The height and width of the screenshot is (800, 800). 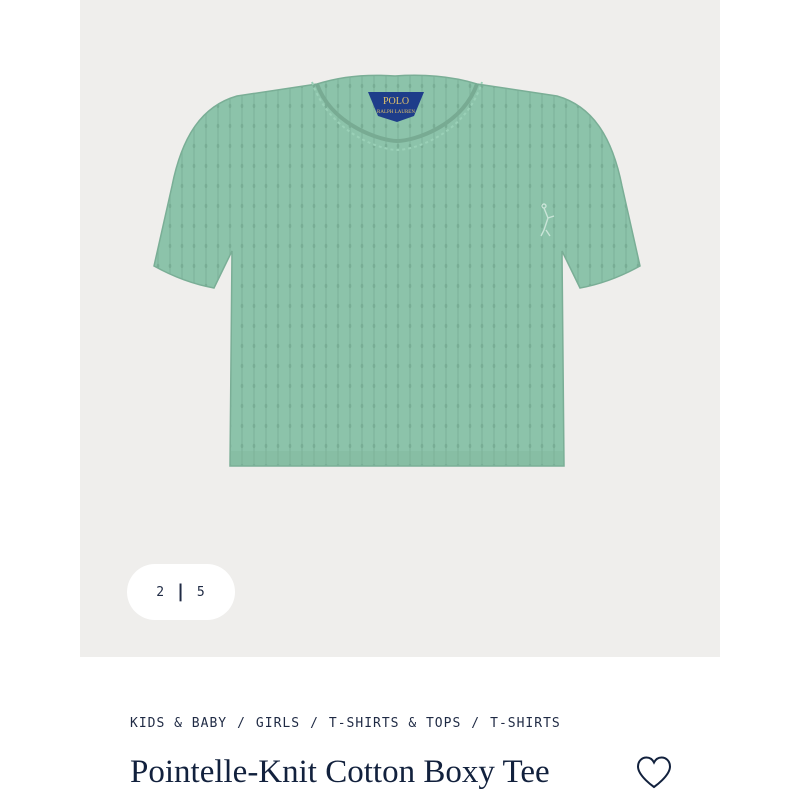 I want to click on breadcrumb-kids-baby: KIDS & BABY, so click(x=178, y=723).